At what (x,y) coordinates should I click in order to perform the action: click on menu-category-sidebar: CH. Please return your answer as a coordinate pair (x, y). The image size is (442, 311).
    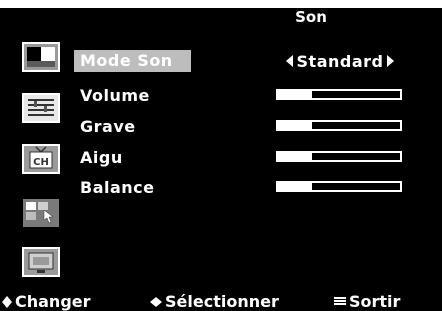
    Looking at the image, I should click on (31, 159).